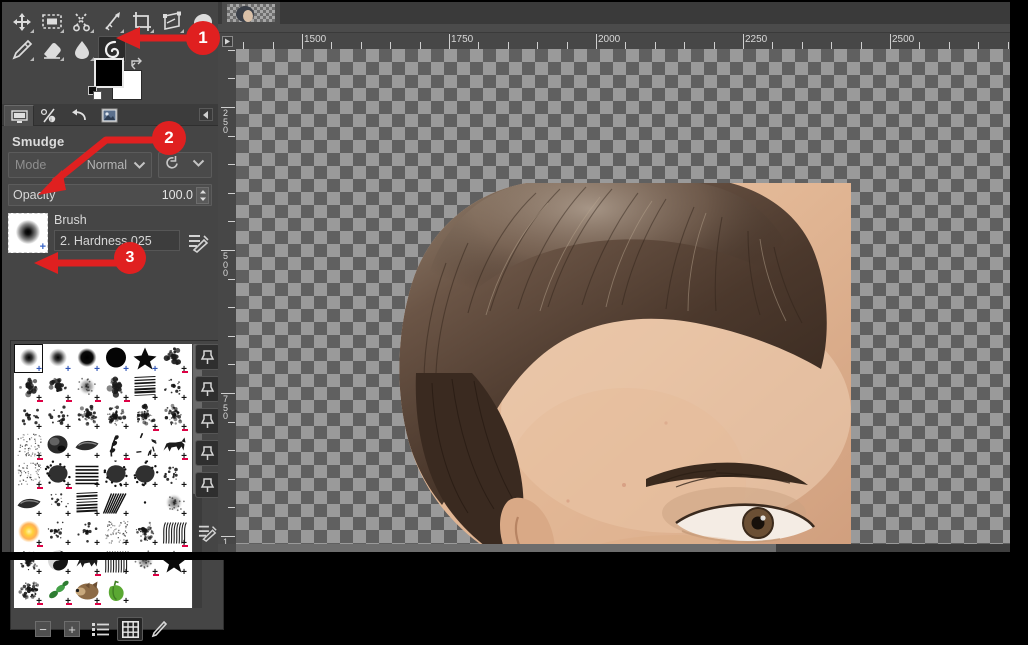 The height and width of the screenshot is (645, 1028). What do you see at coordinates (206, 114) in the screenshot?
I see `dock-menu-button` at bounding box center [206, 114].